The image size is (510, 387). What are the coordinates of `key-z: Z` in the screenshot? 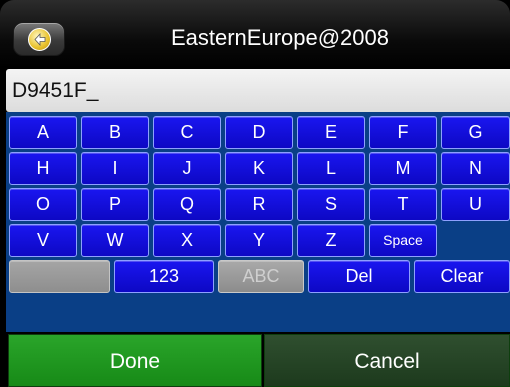 It's located at (331, 240).